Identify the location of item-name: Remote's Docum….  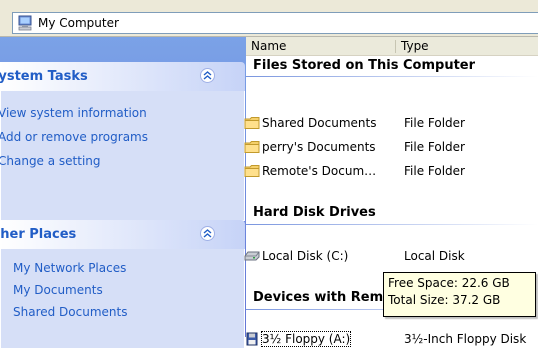
(319, 171).